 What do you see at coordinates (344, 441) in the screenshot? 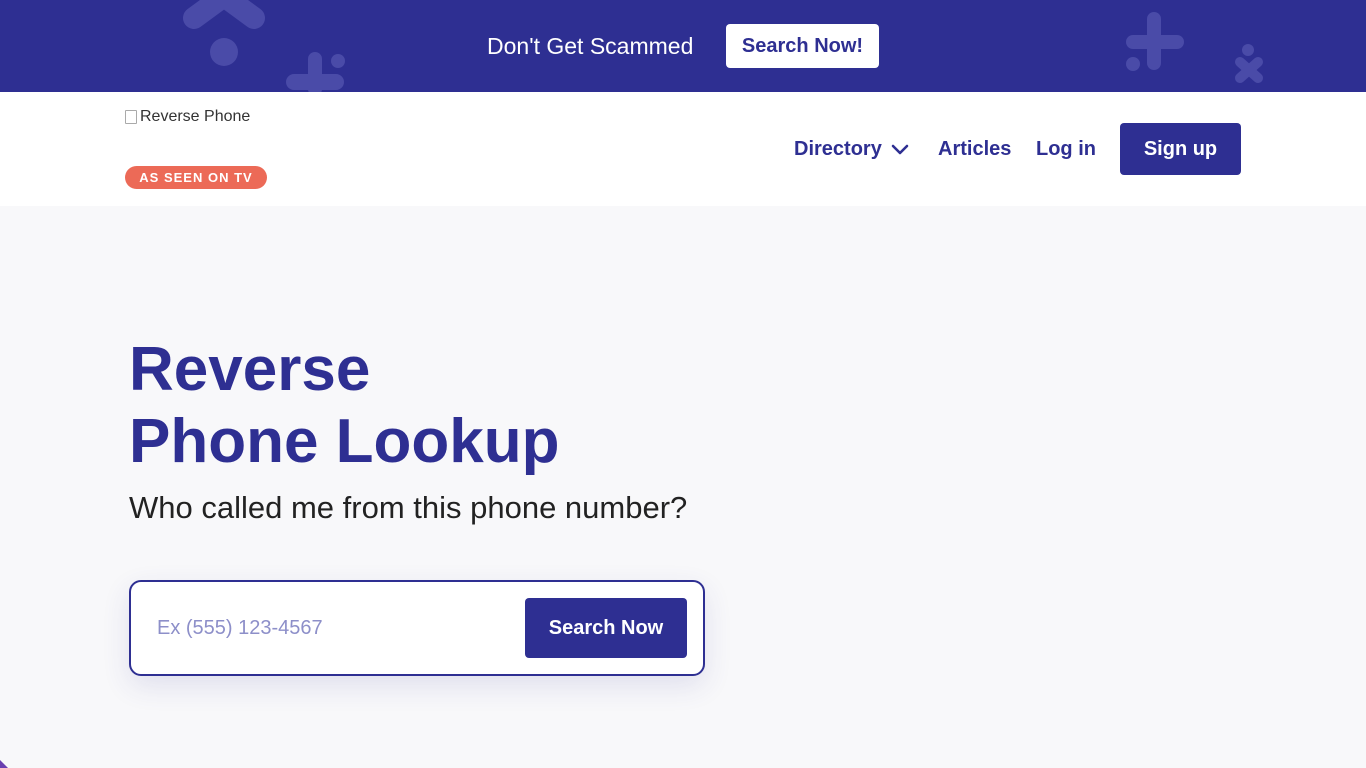
I see `page-title-line-2: Phone Lookup` at bounding box center [344, 441].